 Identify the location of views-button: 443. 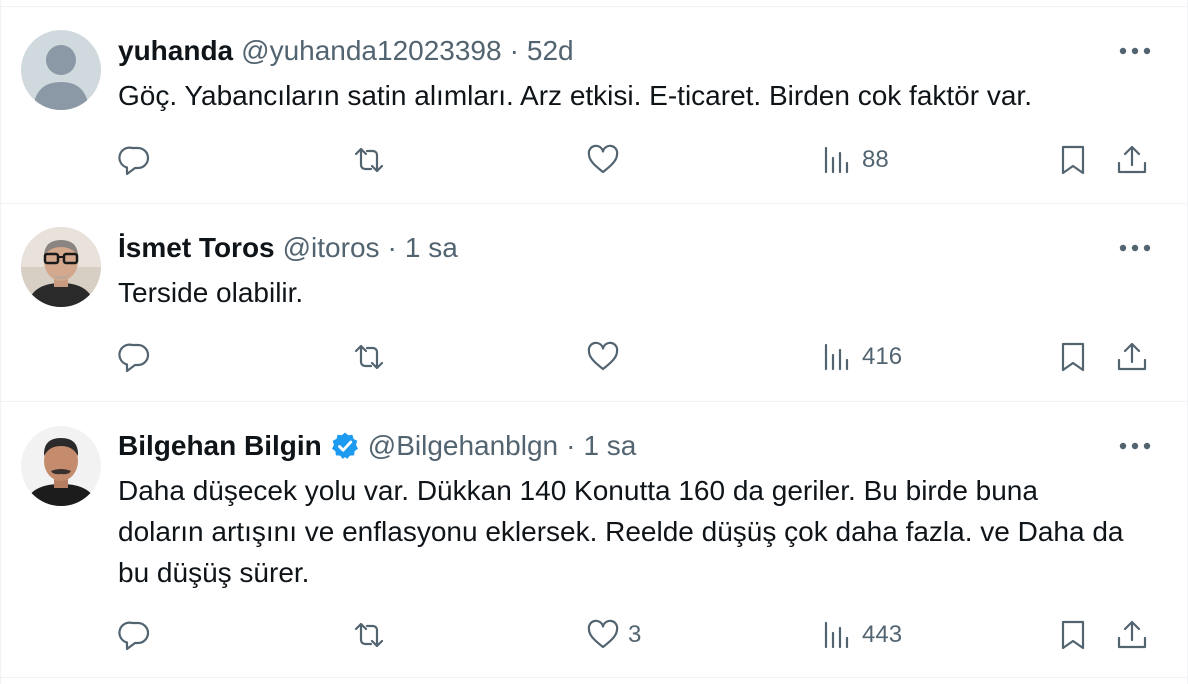
(861, 635).